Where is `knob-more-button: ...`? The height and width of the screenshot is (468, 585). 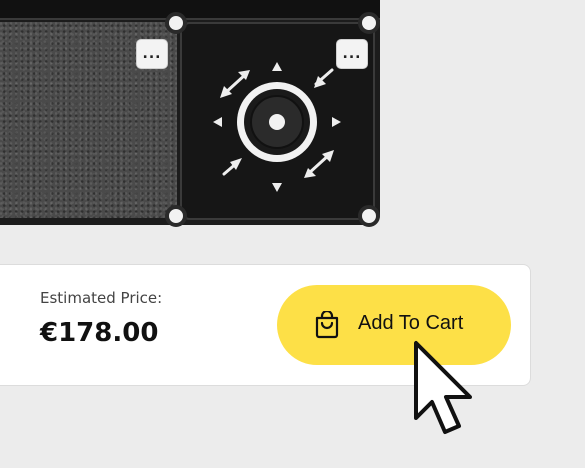
knob-more-button: ... is located at coordinates (352, 54).